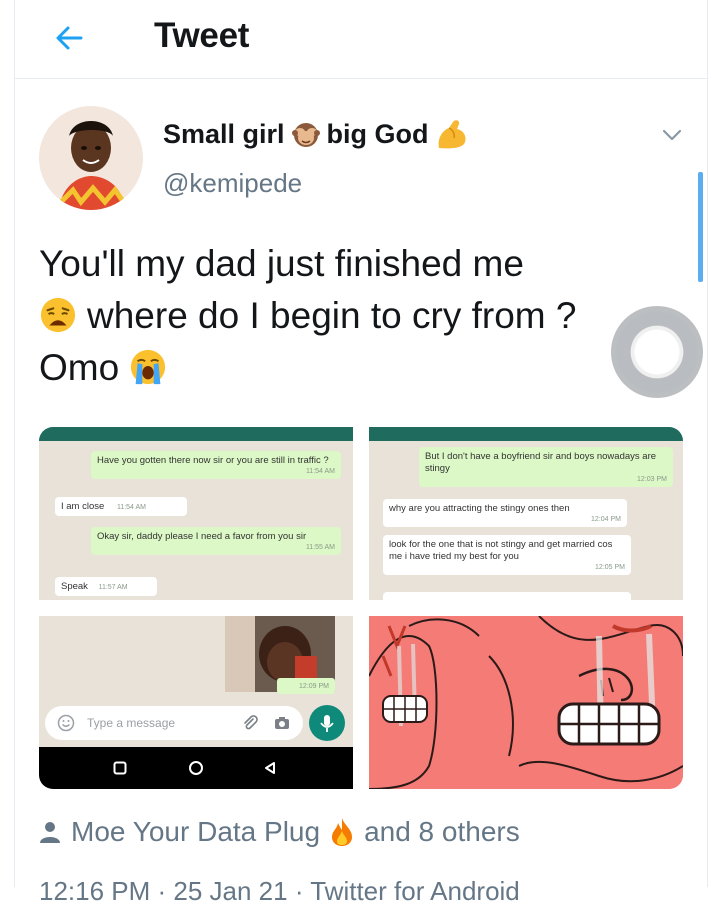  I want to click on crying-wojak-meme, so click(526, 702).